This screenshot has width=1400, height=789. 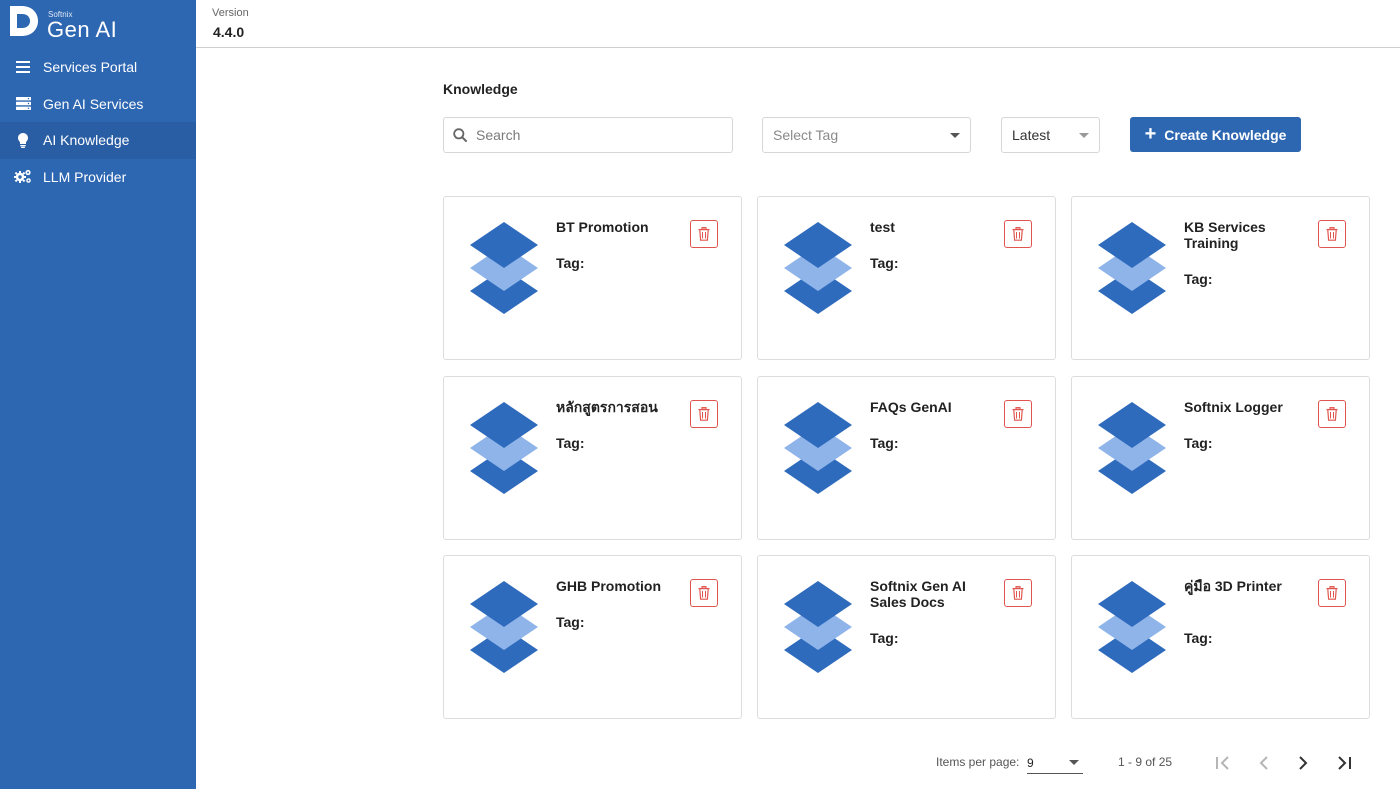 What do you see at coordinates (86, 140) in the screenshot?
I see `sidebar-item-label: AI Knowledge` at bounding box center [86, 140].